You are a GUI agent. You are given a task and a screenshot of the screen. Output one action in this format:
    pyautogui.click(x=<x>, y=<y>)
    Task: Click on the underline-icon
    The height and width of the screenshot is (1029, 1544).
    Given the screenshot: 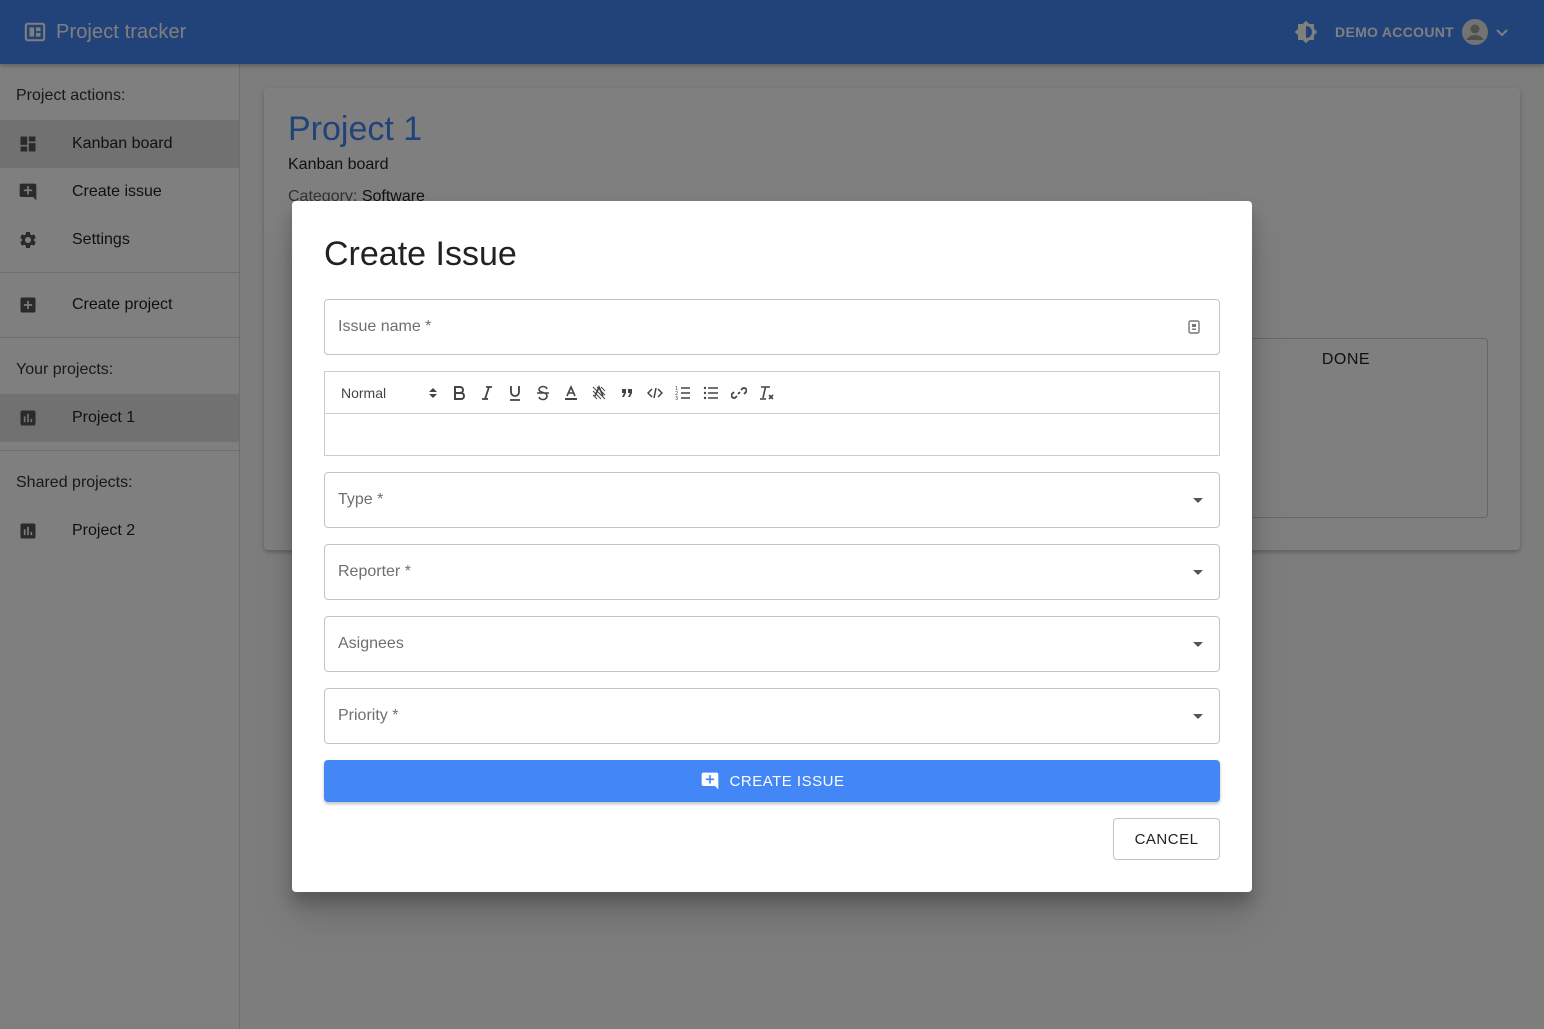 What is the action you would take?
    pyautogui.click(x=515, y=393)
    